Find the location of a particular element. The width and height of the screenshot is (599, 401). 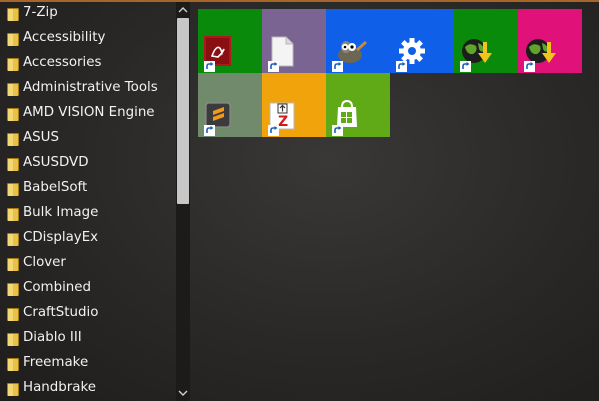

folder-item-asusdvd: ASUSDVD is located at coordinates (88, 164).